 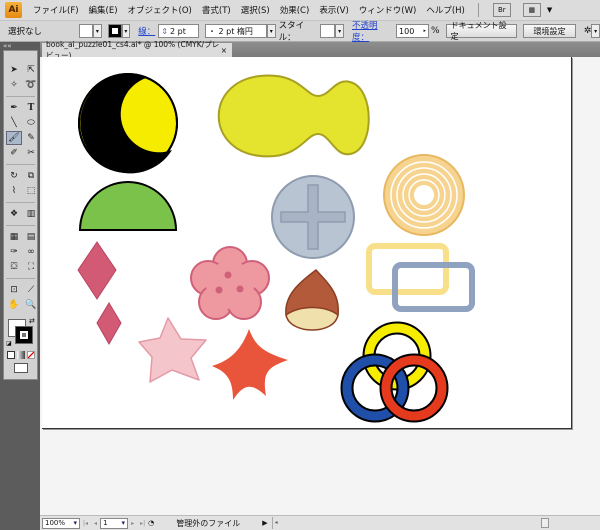 I want to click on color-mode-icon, so click(x=11, y=355).